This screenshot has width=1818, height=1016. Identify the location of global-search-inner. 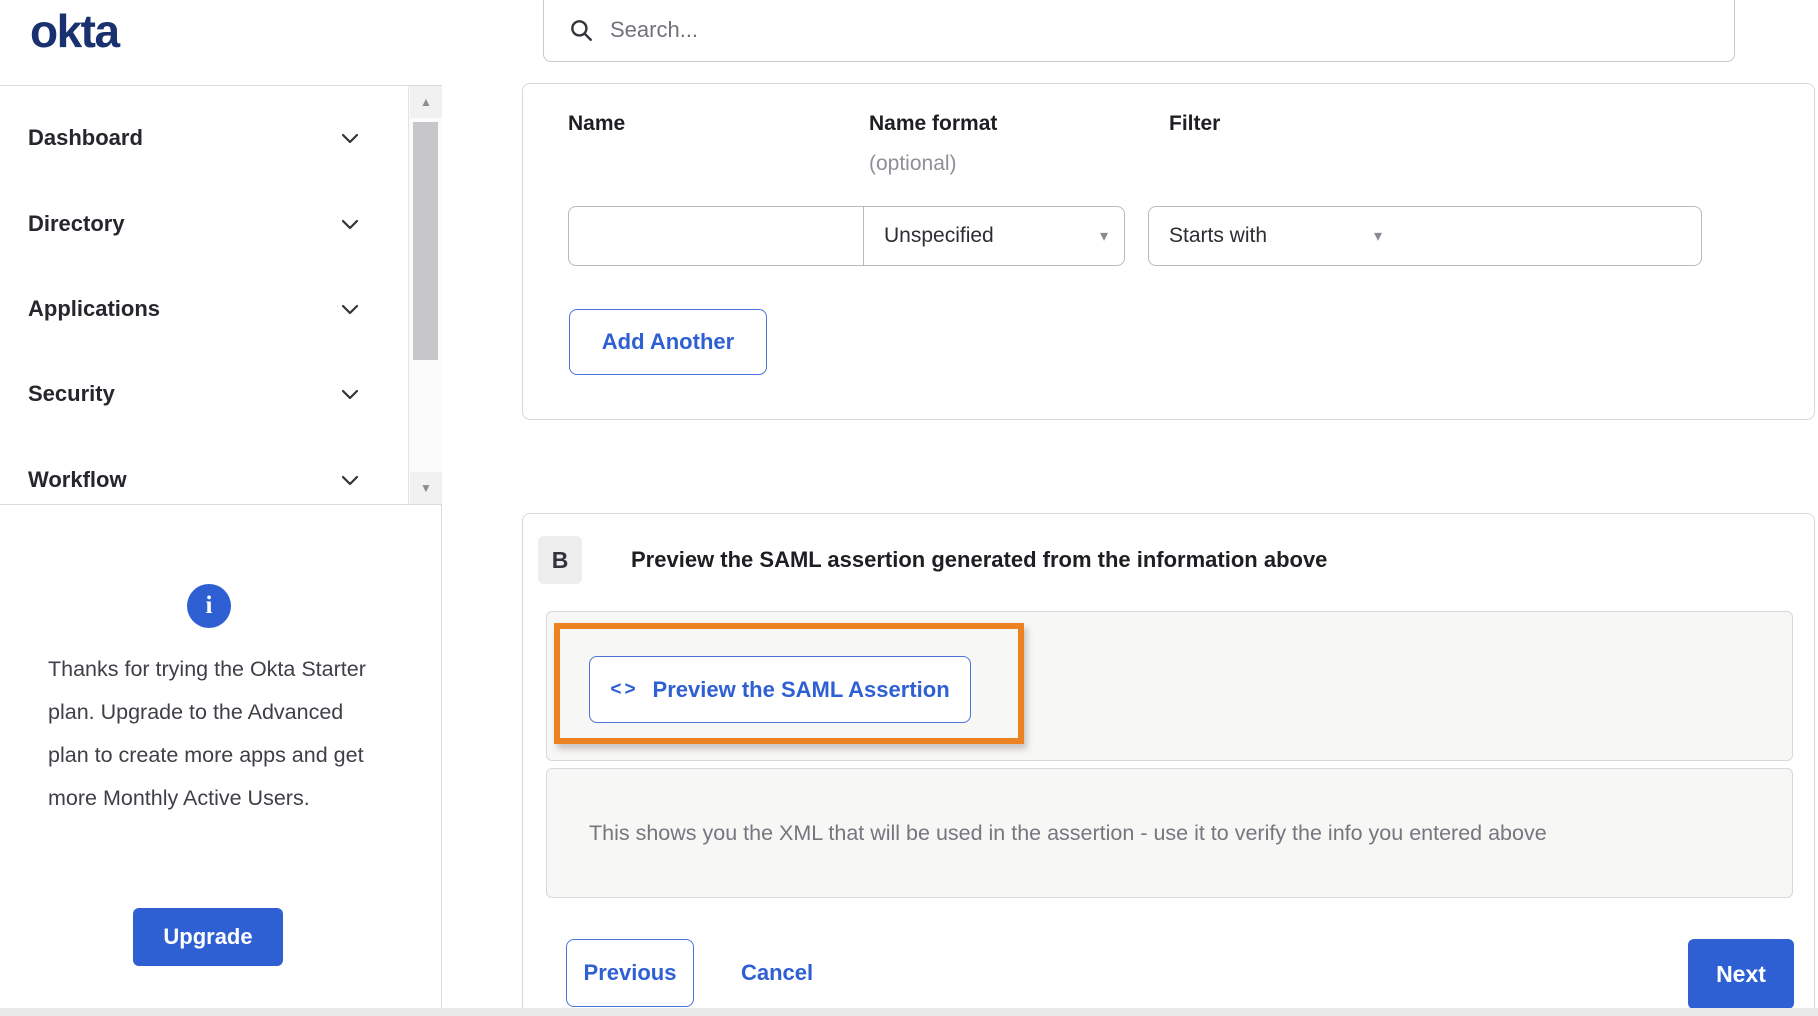
(1139, 30).